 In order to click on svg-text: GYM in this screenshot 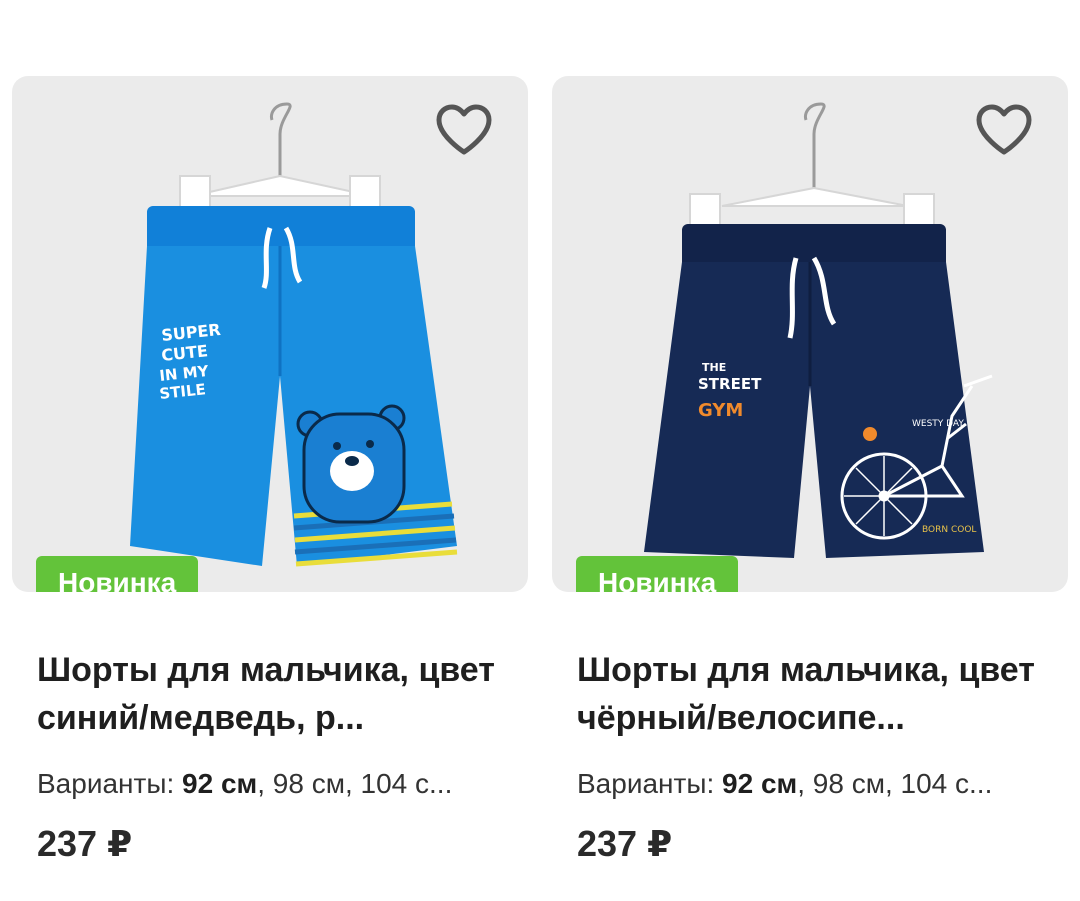, I will do `click(720, 410)`.